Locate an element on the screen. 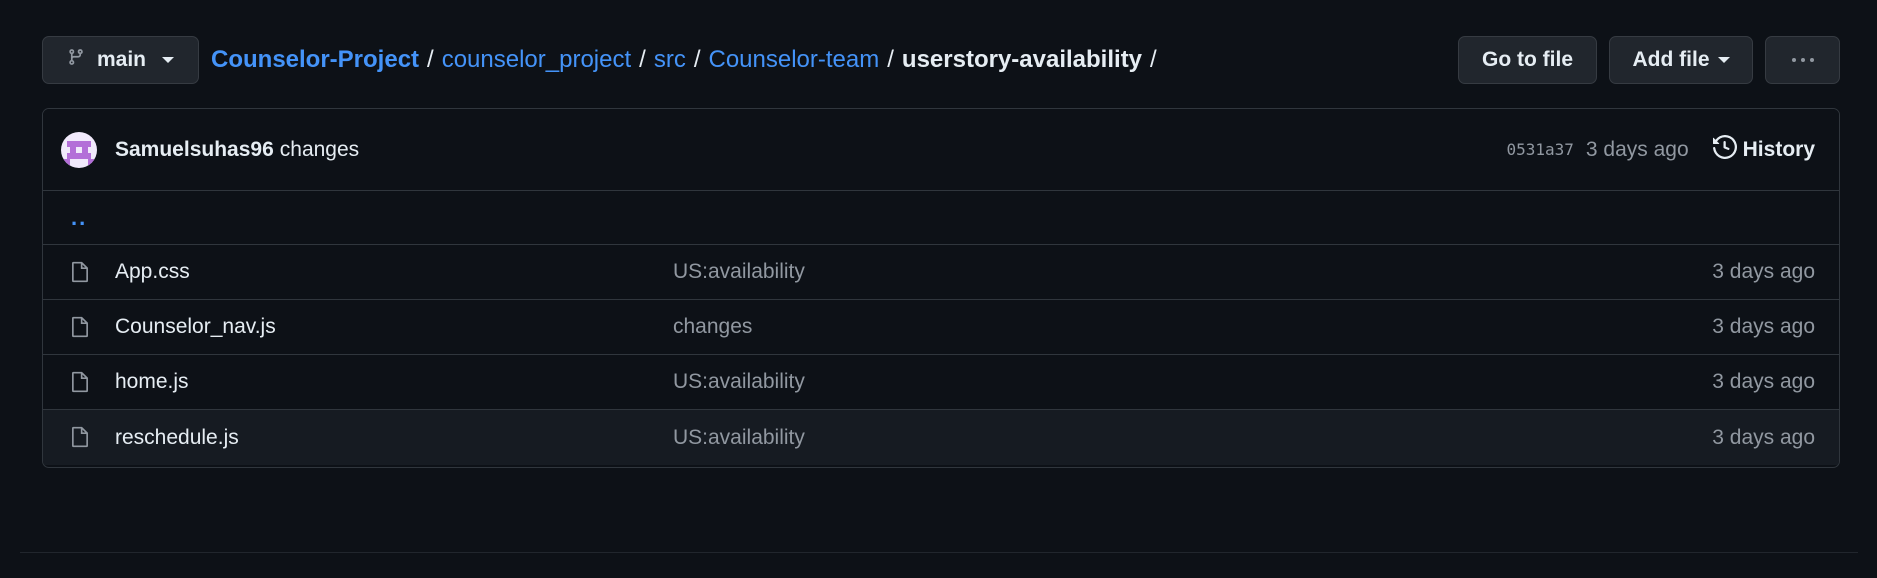  history-icon is located at coordinates (1724, 149).